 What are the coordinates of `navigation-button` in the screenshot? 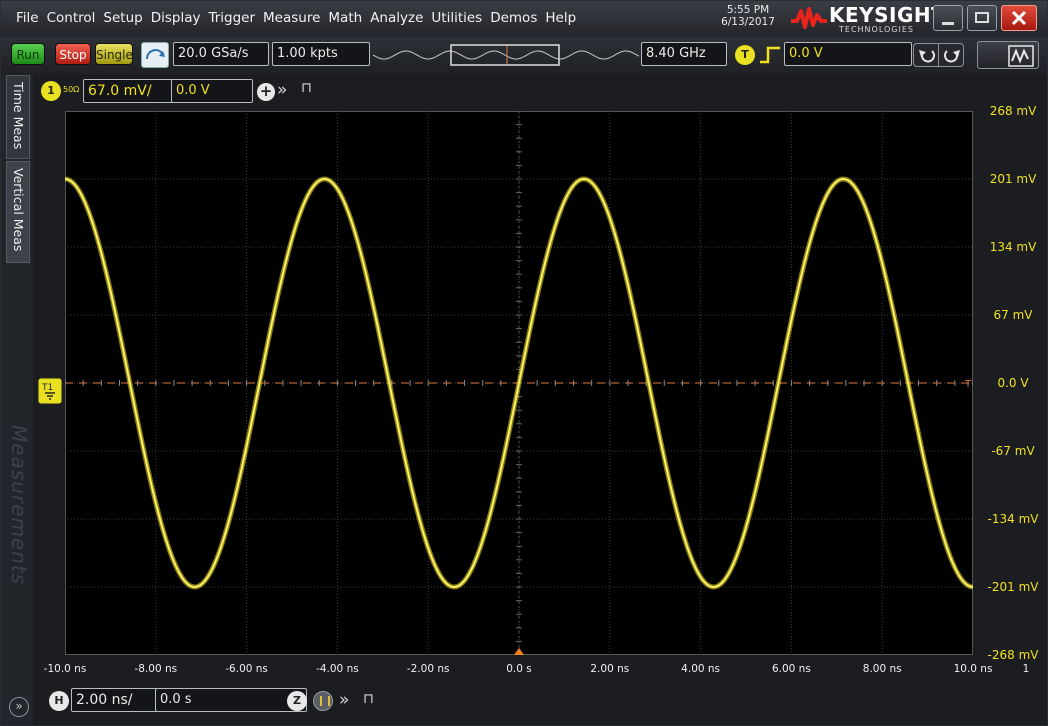 It's located at (323, 701).